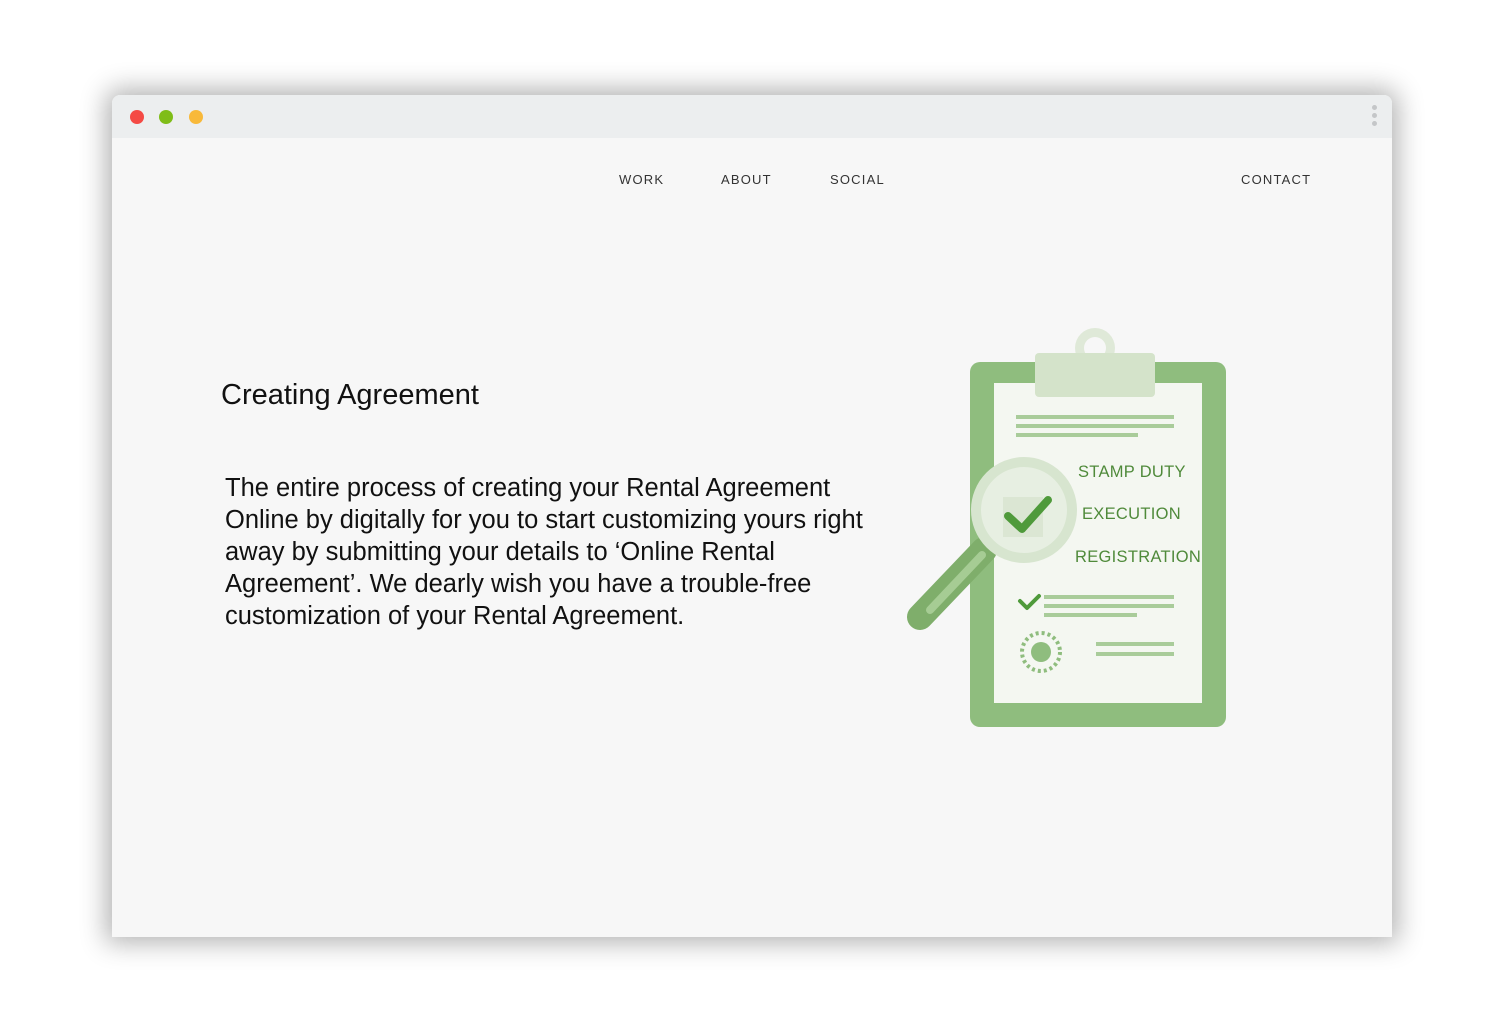 The height and width of the screenshot is (1018, 1504). I want to click on label-stamp-duty: STAMP DUTY, so click(1132, 472).